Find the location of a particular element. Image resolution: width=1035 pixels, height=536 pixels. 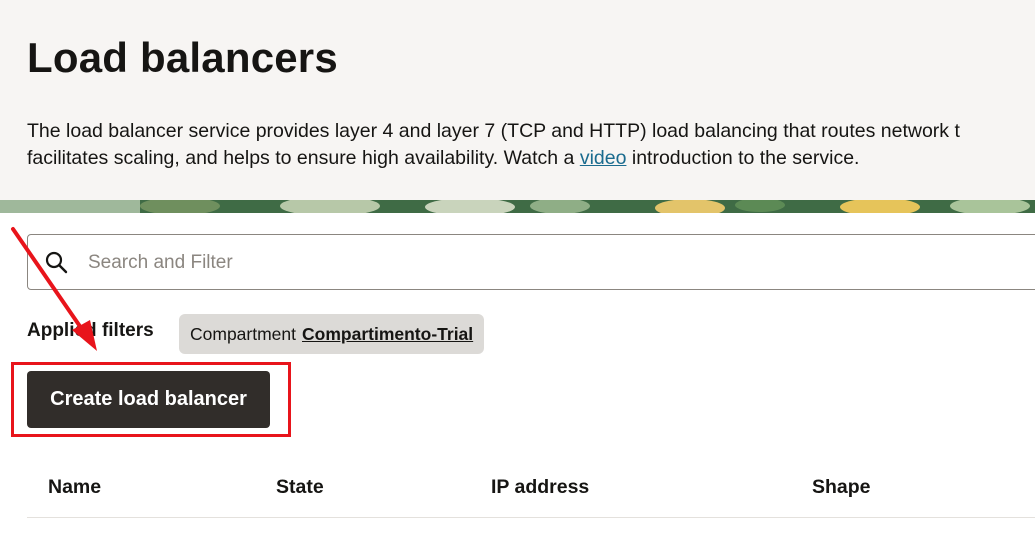

table-header-divider is located at coordinates (531, 517).